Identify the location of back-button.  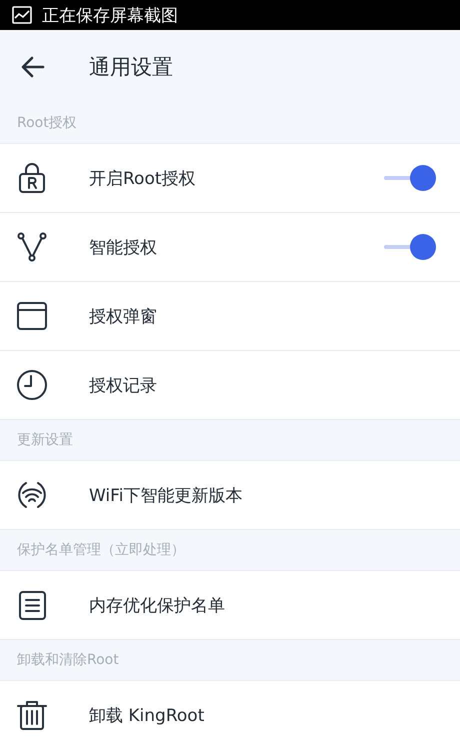
(33, 67).